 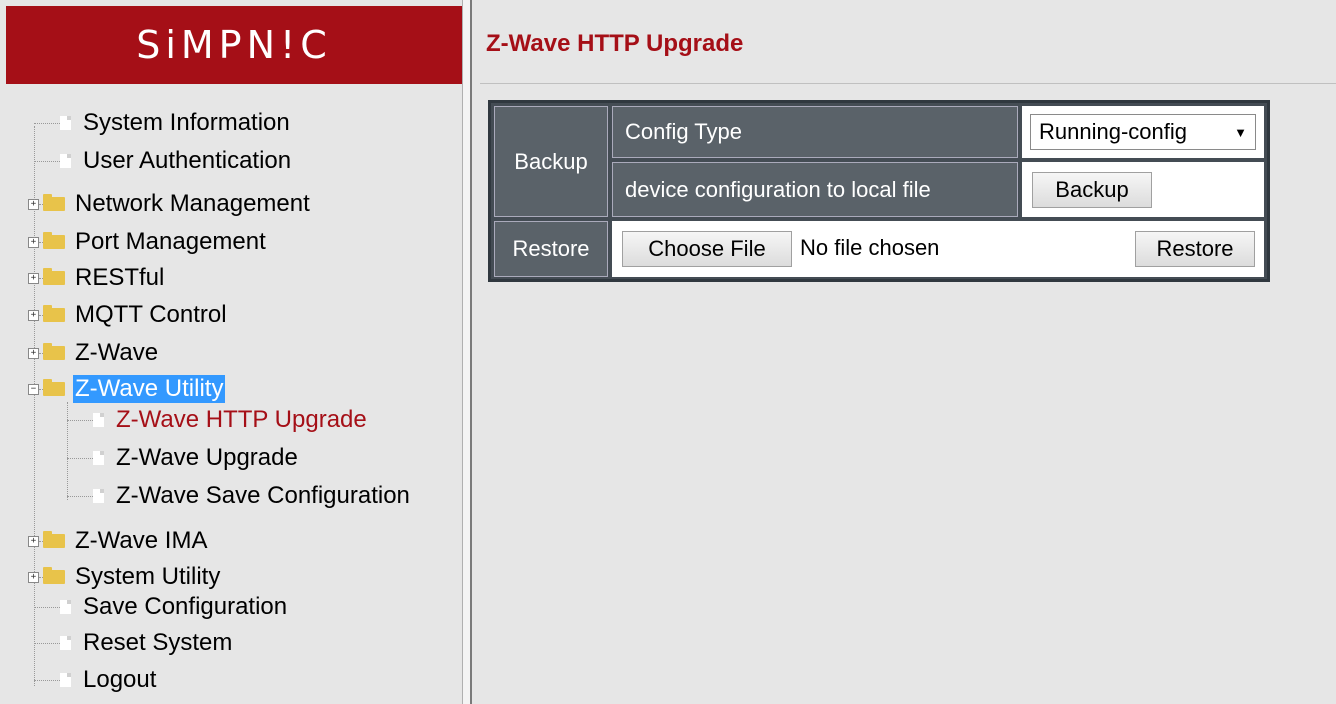 I want to click on sidebar-item-logout: Logout, so click(x=96, y=680).